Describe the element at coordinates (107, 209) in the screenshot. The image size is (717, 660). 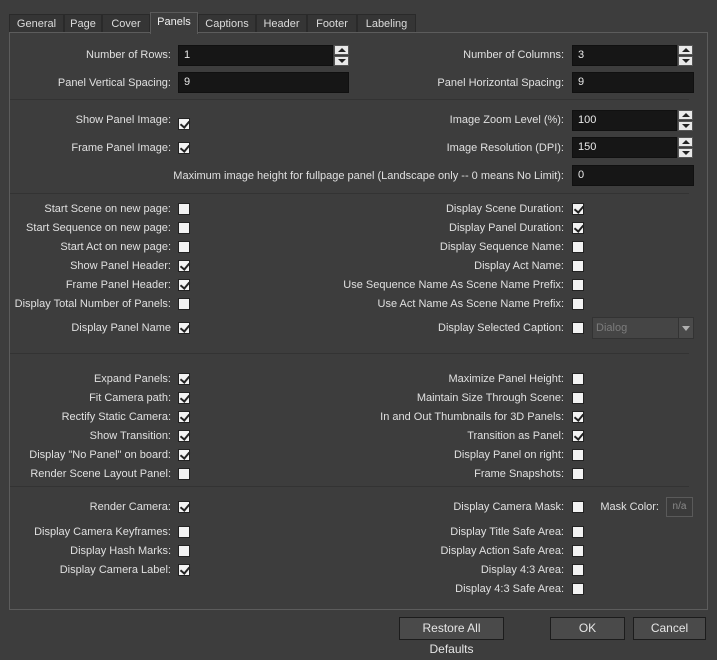
I see `start-scene-label: Start Scene on new page:` at that location.